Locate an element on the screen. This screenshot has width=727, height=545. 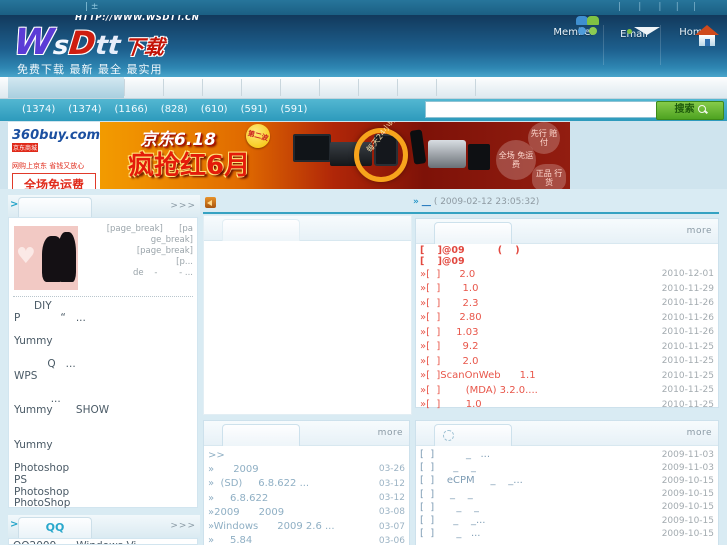
sidebar-box2-more: >>> is located at coordinates (183, 526).